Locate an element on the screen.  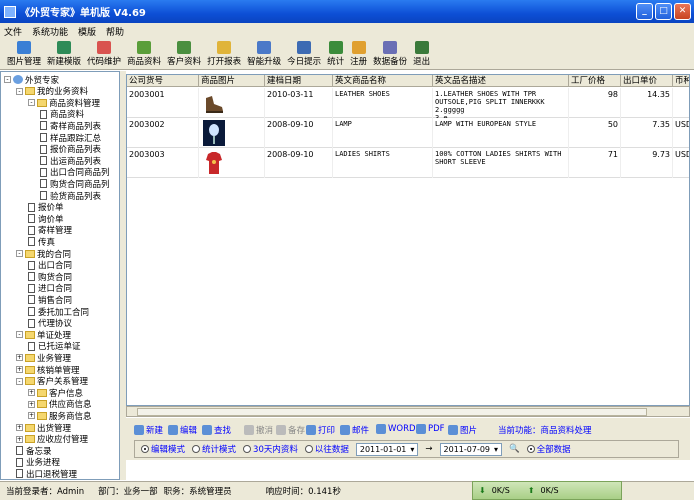
tree-item: 出口合同 is located at coordinates (50, 265).